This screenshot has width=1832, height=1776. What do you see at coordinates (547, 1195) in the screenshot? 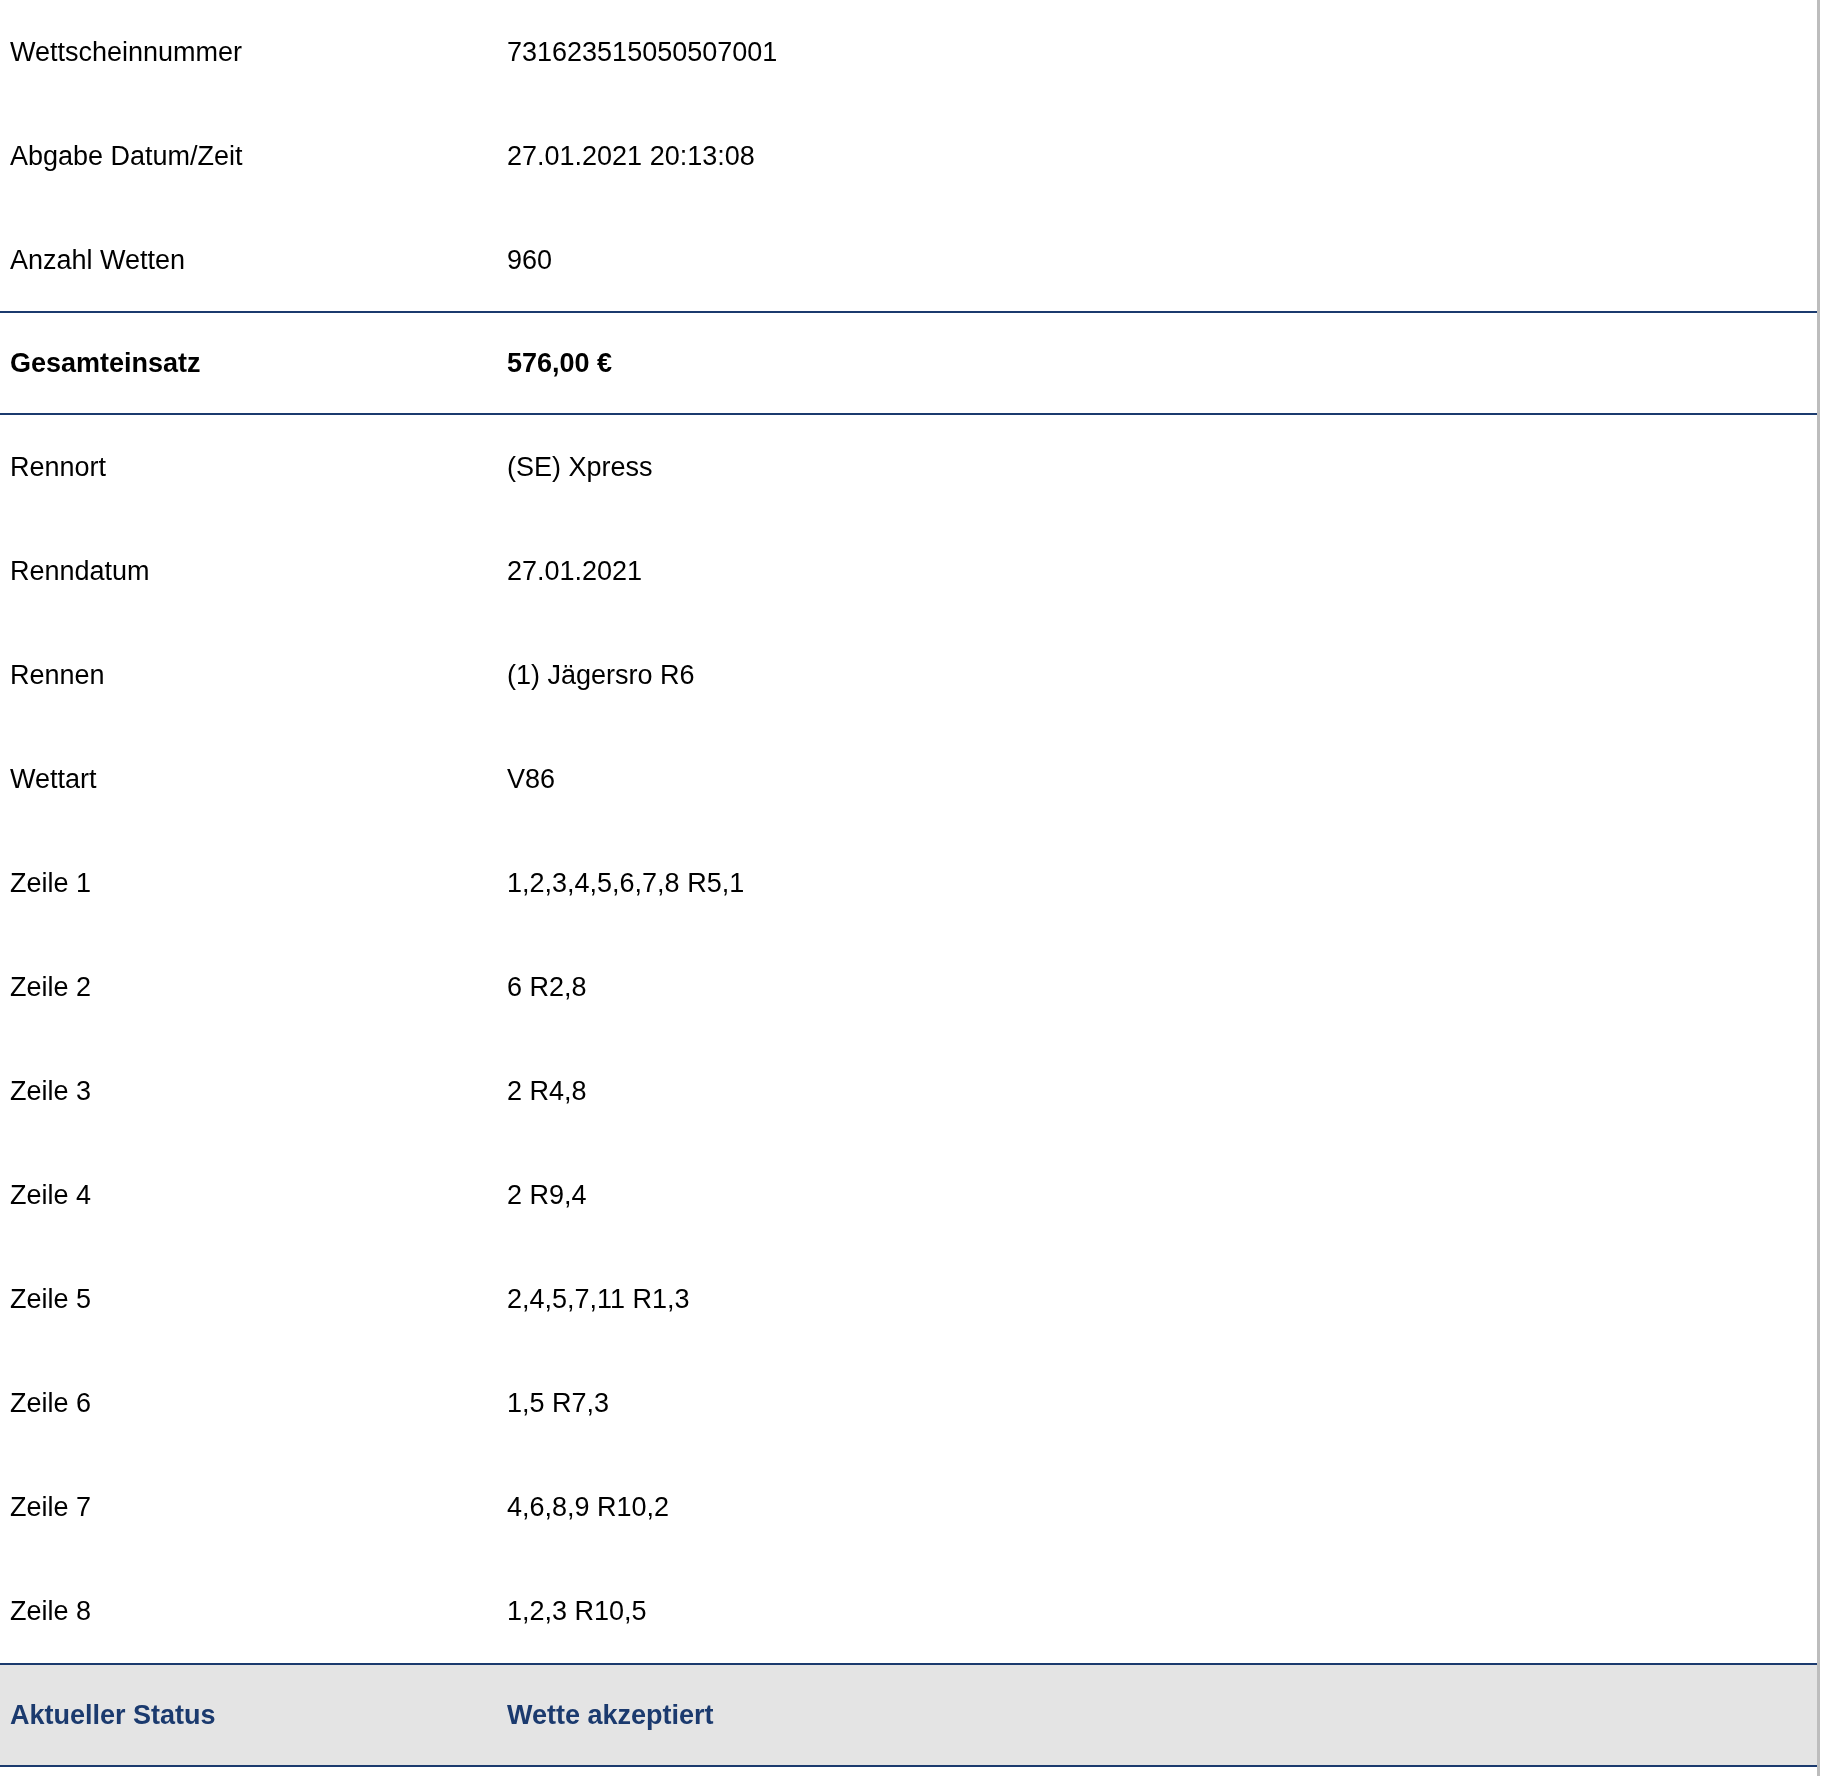
I see `row-value: 2 R9,4` at bounding box center [547, 1195].